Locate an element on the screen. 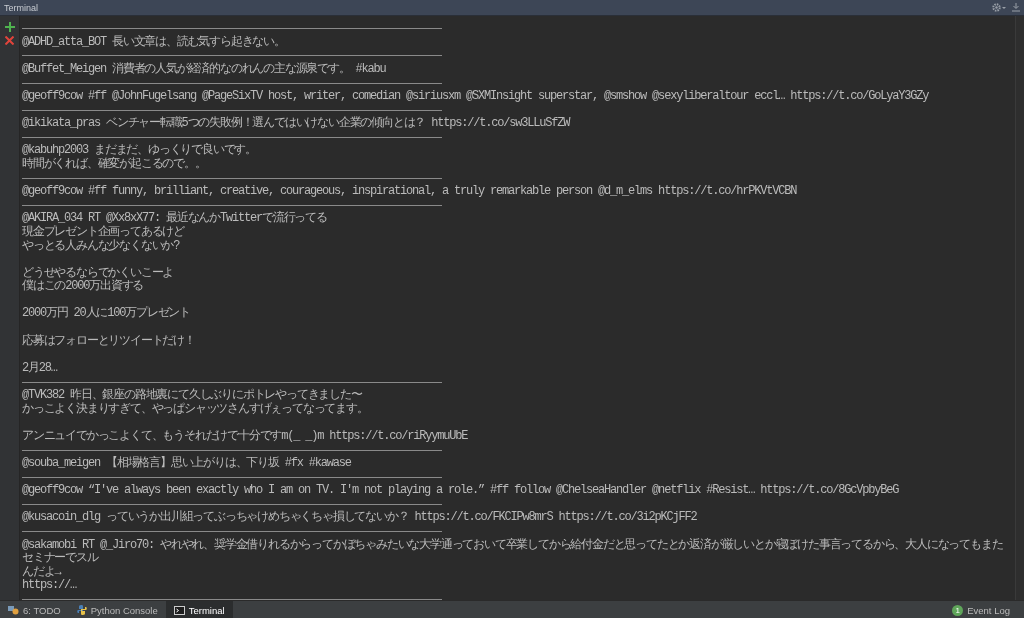 This screenshot has width=1024, height=618. settings-icon is located at coordinates (999, 7).